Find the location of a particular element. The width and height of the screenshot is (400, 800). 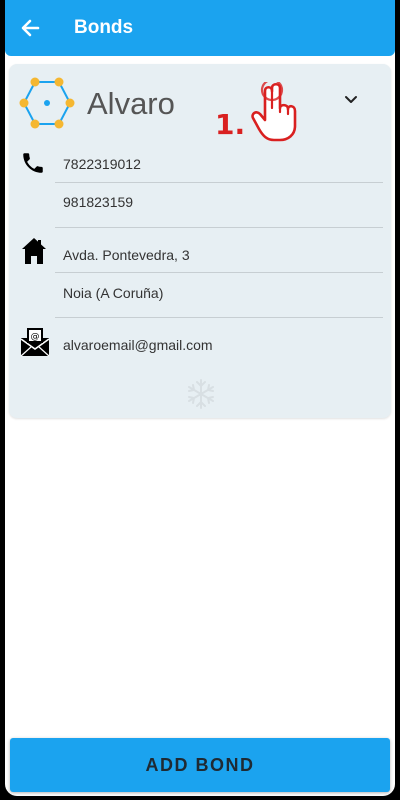

email-icon: @ is located at coordinates (35, 342).